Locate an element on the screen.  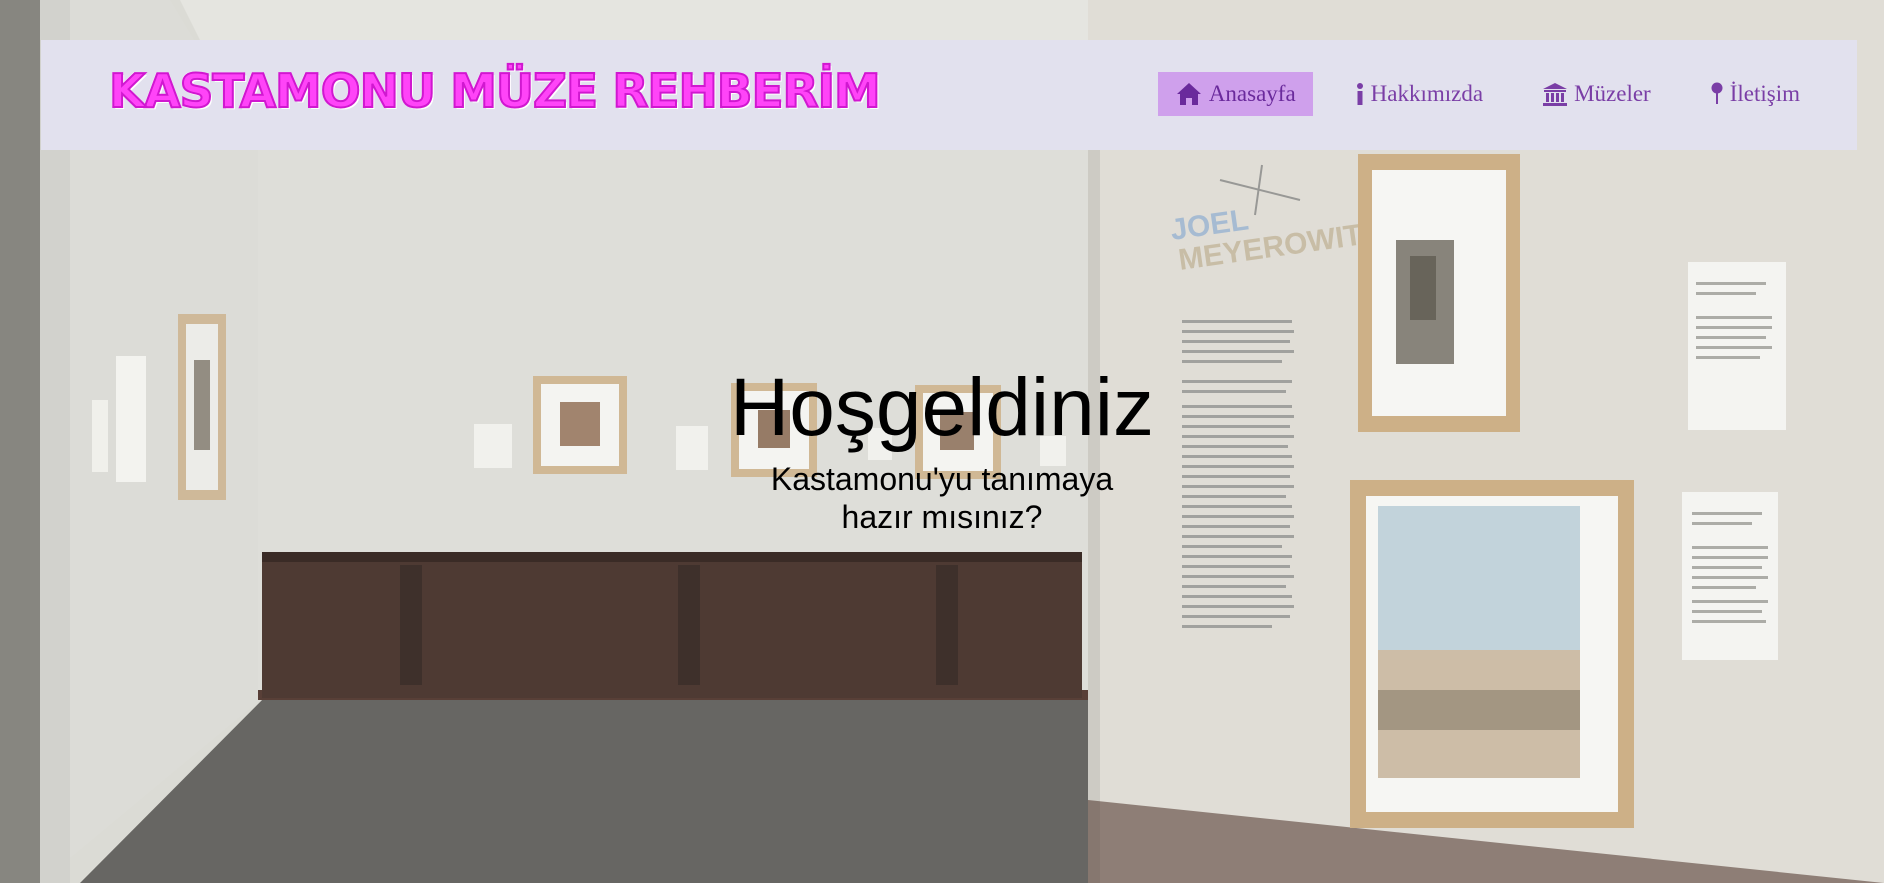
info-icon is located at coordinates (1359, 94).